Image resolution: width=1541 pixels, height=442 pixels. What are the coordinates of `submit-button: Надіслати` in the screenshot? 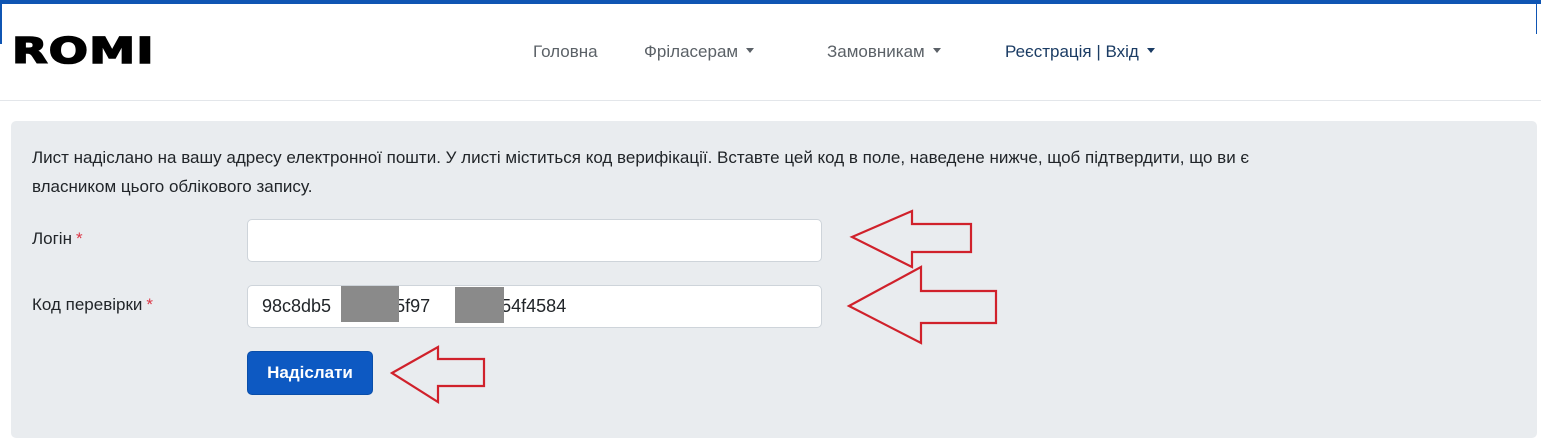 It's located at (310, 373).